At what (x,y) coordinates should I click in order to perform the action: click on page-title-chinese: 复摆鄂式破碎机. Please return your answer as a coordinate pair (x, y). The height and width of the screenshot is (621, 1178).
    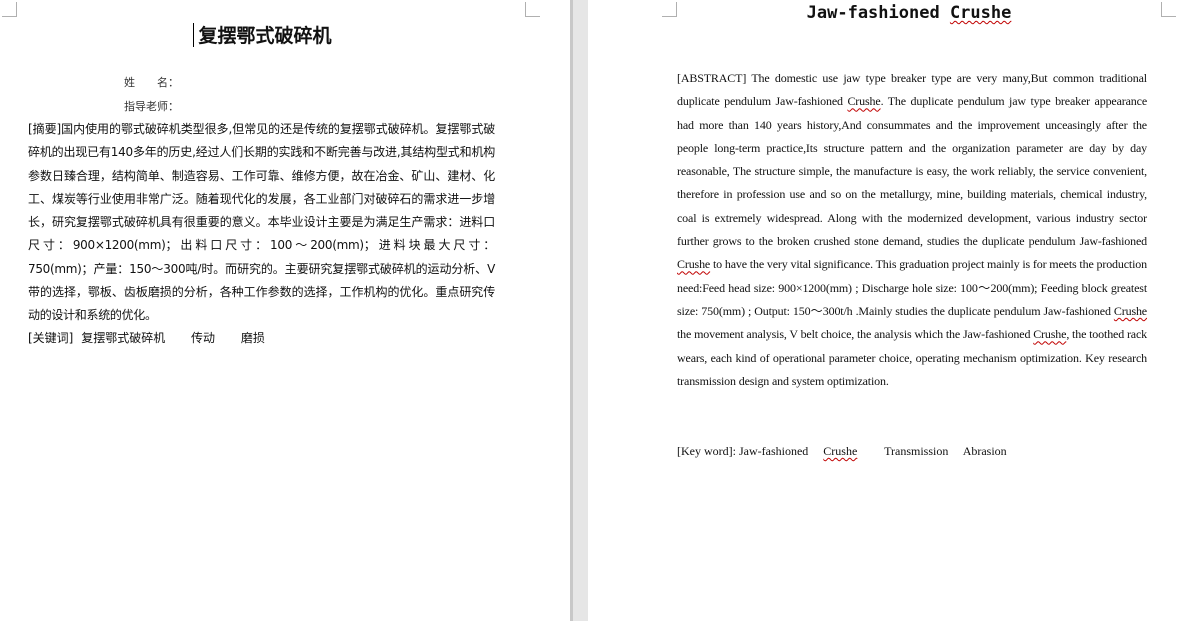
    Looking at the image, I should click on (265, 36).